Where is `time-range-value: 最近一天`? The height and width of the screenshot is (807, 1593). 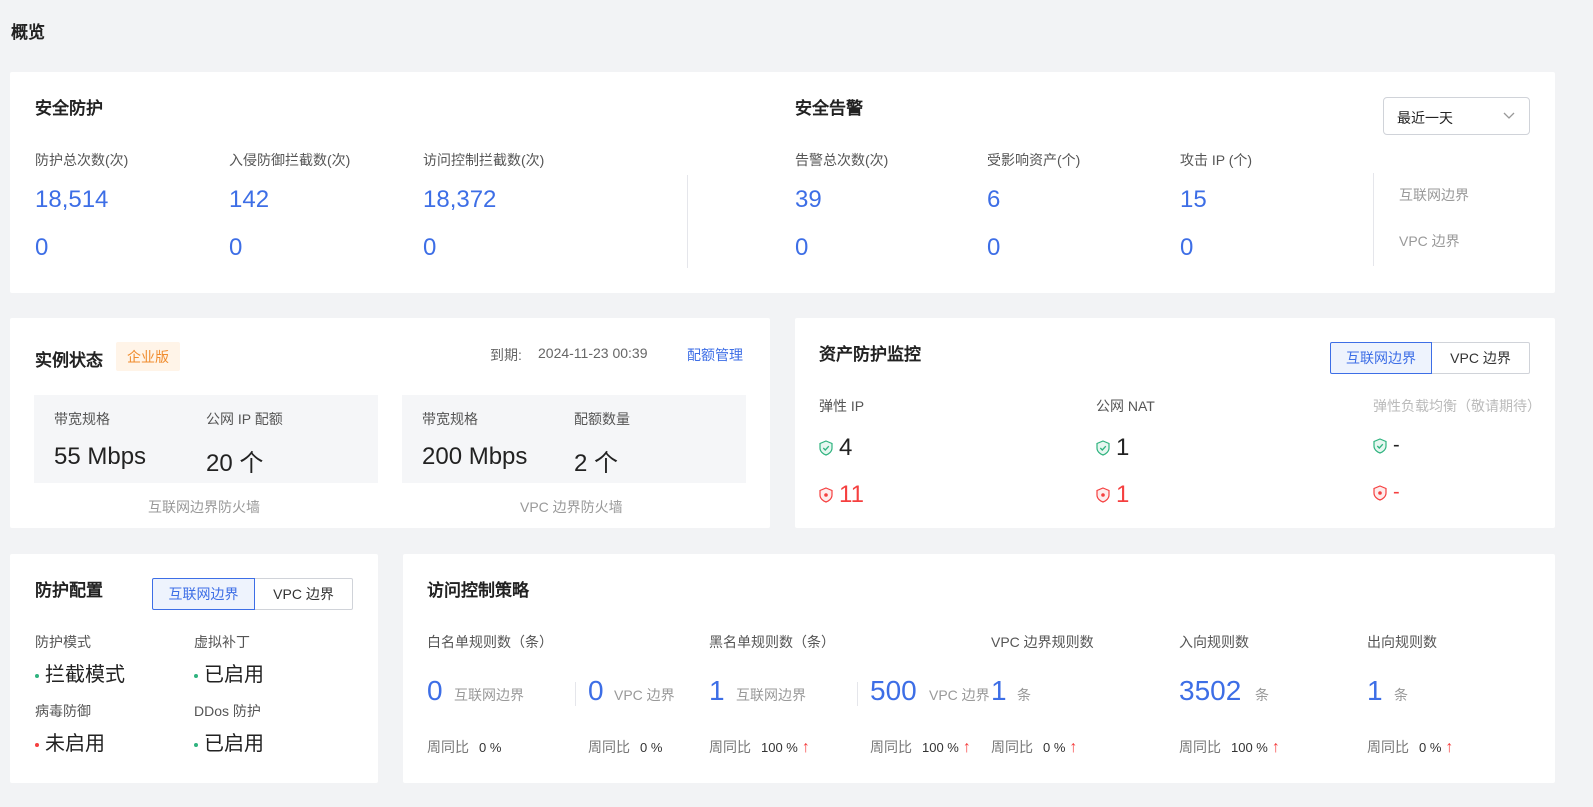 time-range-value: 最近一天 is located at coordinates (1425, 118).